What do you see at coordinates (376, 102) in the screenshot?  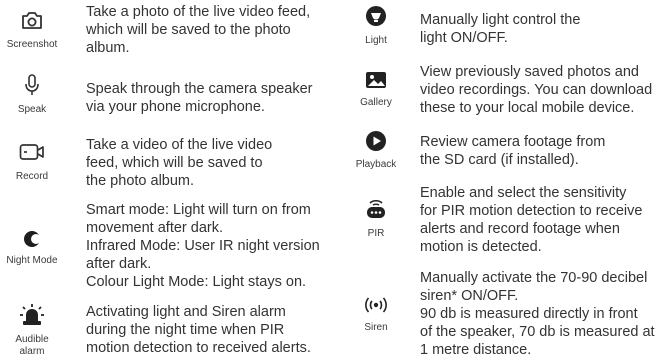 I see `feature-label: Gallery` at bounding box center [376, 102].